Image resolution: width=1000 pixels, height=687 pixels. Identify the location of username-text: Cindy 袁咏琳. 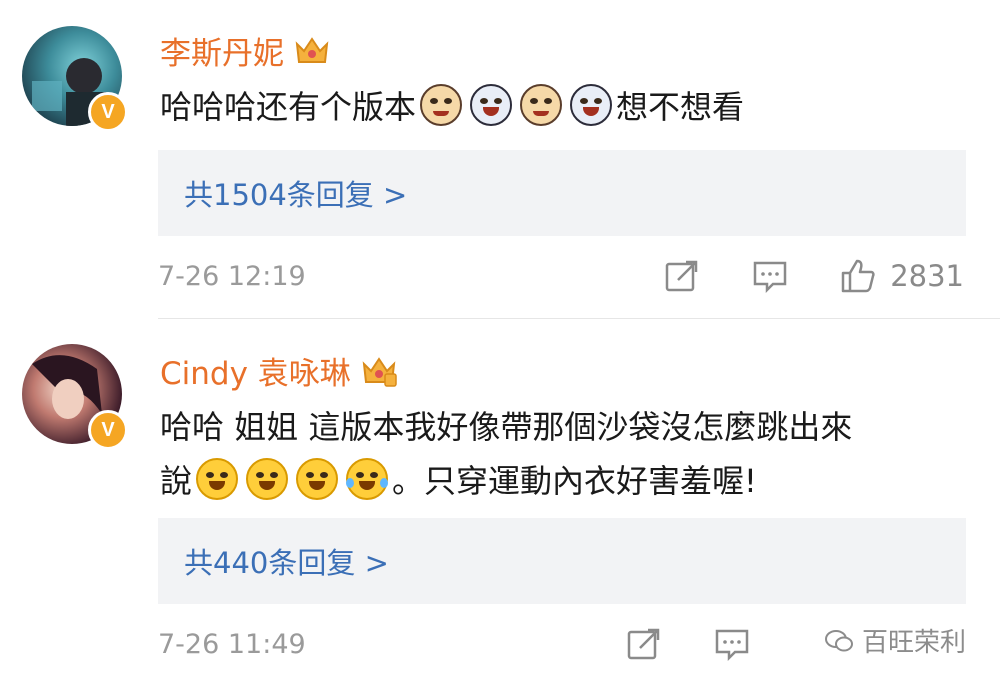
(255, 374).